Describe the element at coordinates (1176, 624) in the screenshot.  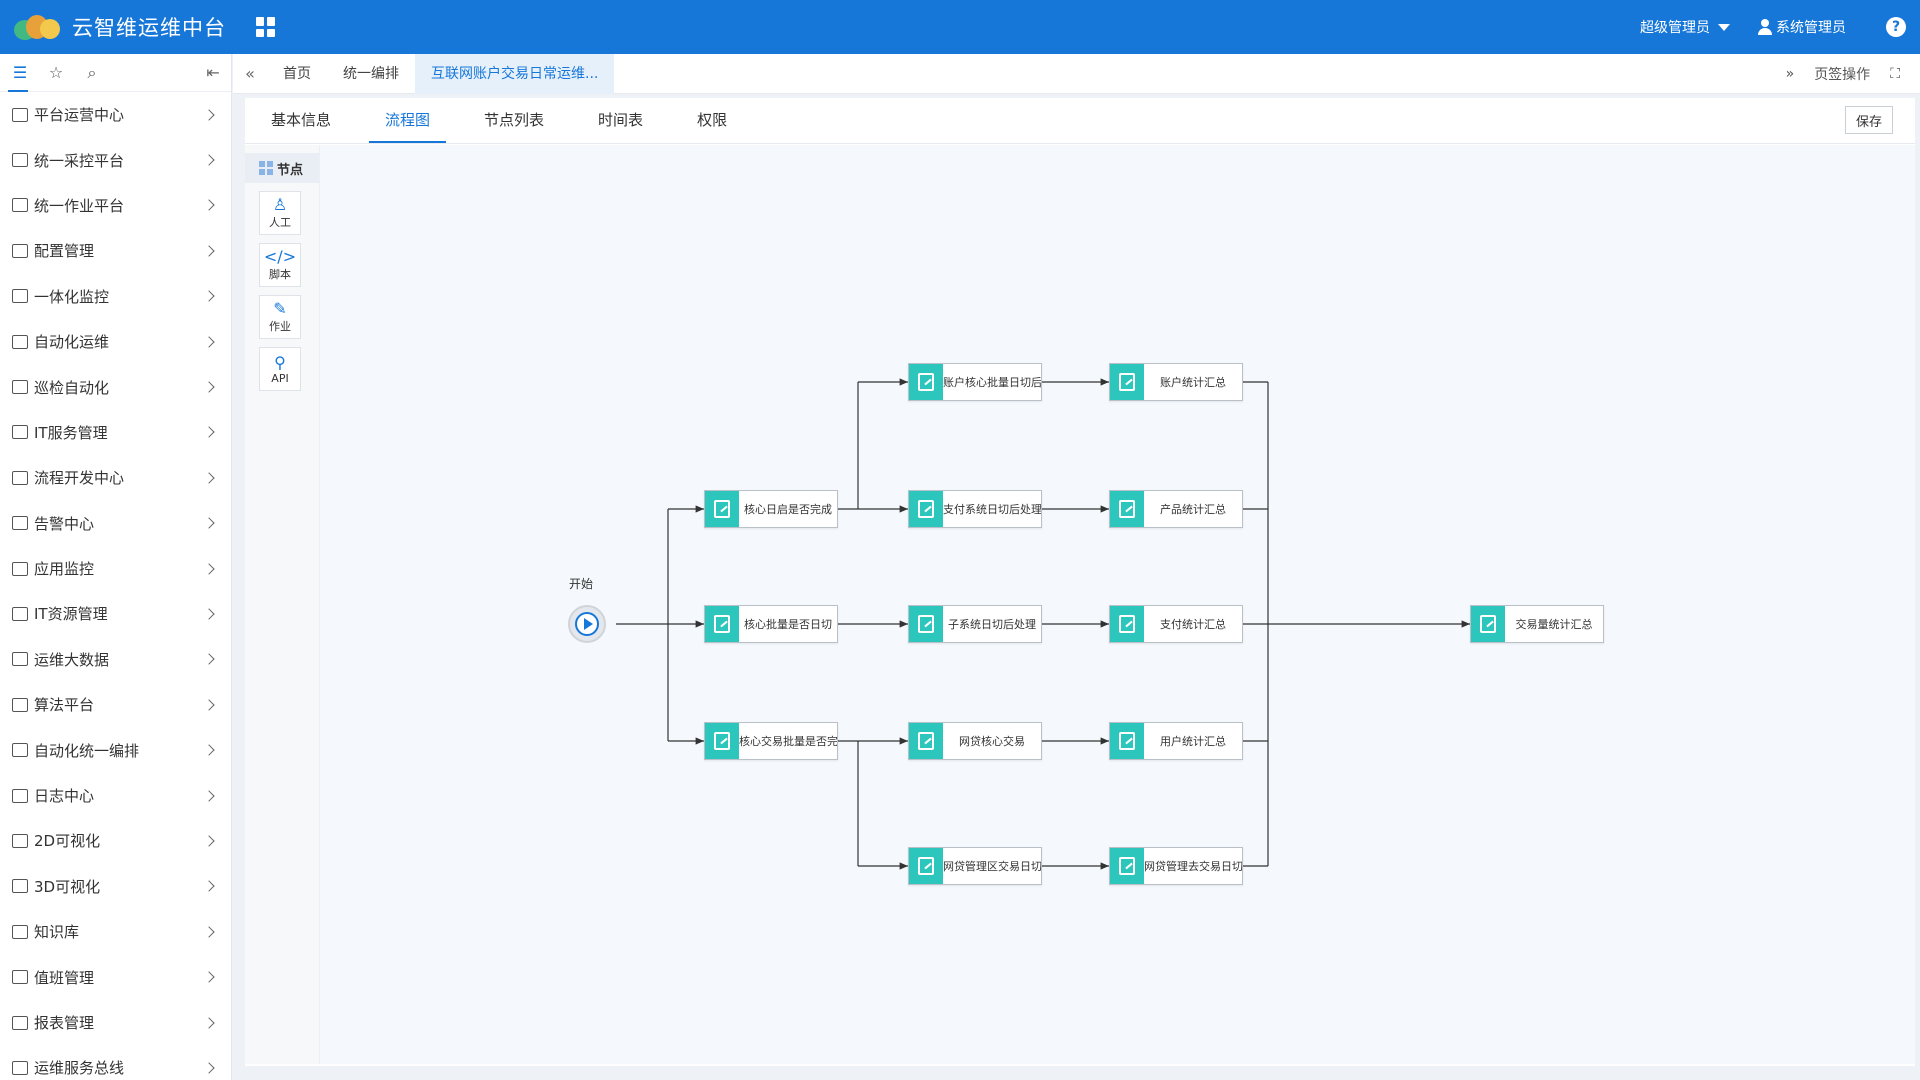
I see `flow-node: 支付统计汇总` at that location.